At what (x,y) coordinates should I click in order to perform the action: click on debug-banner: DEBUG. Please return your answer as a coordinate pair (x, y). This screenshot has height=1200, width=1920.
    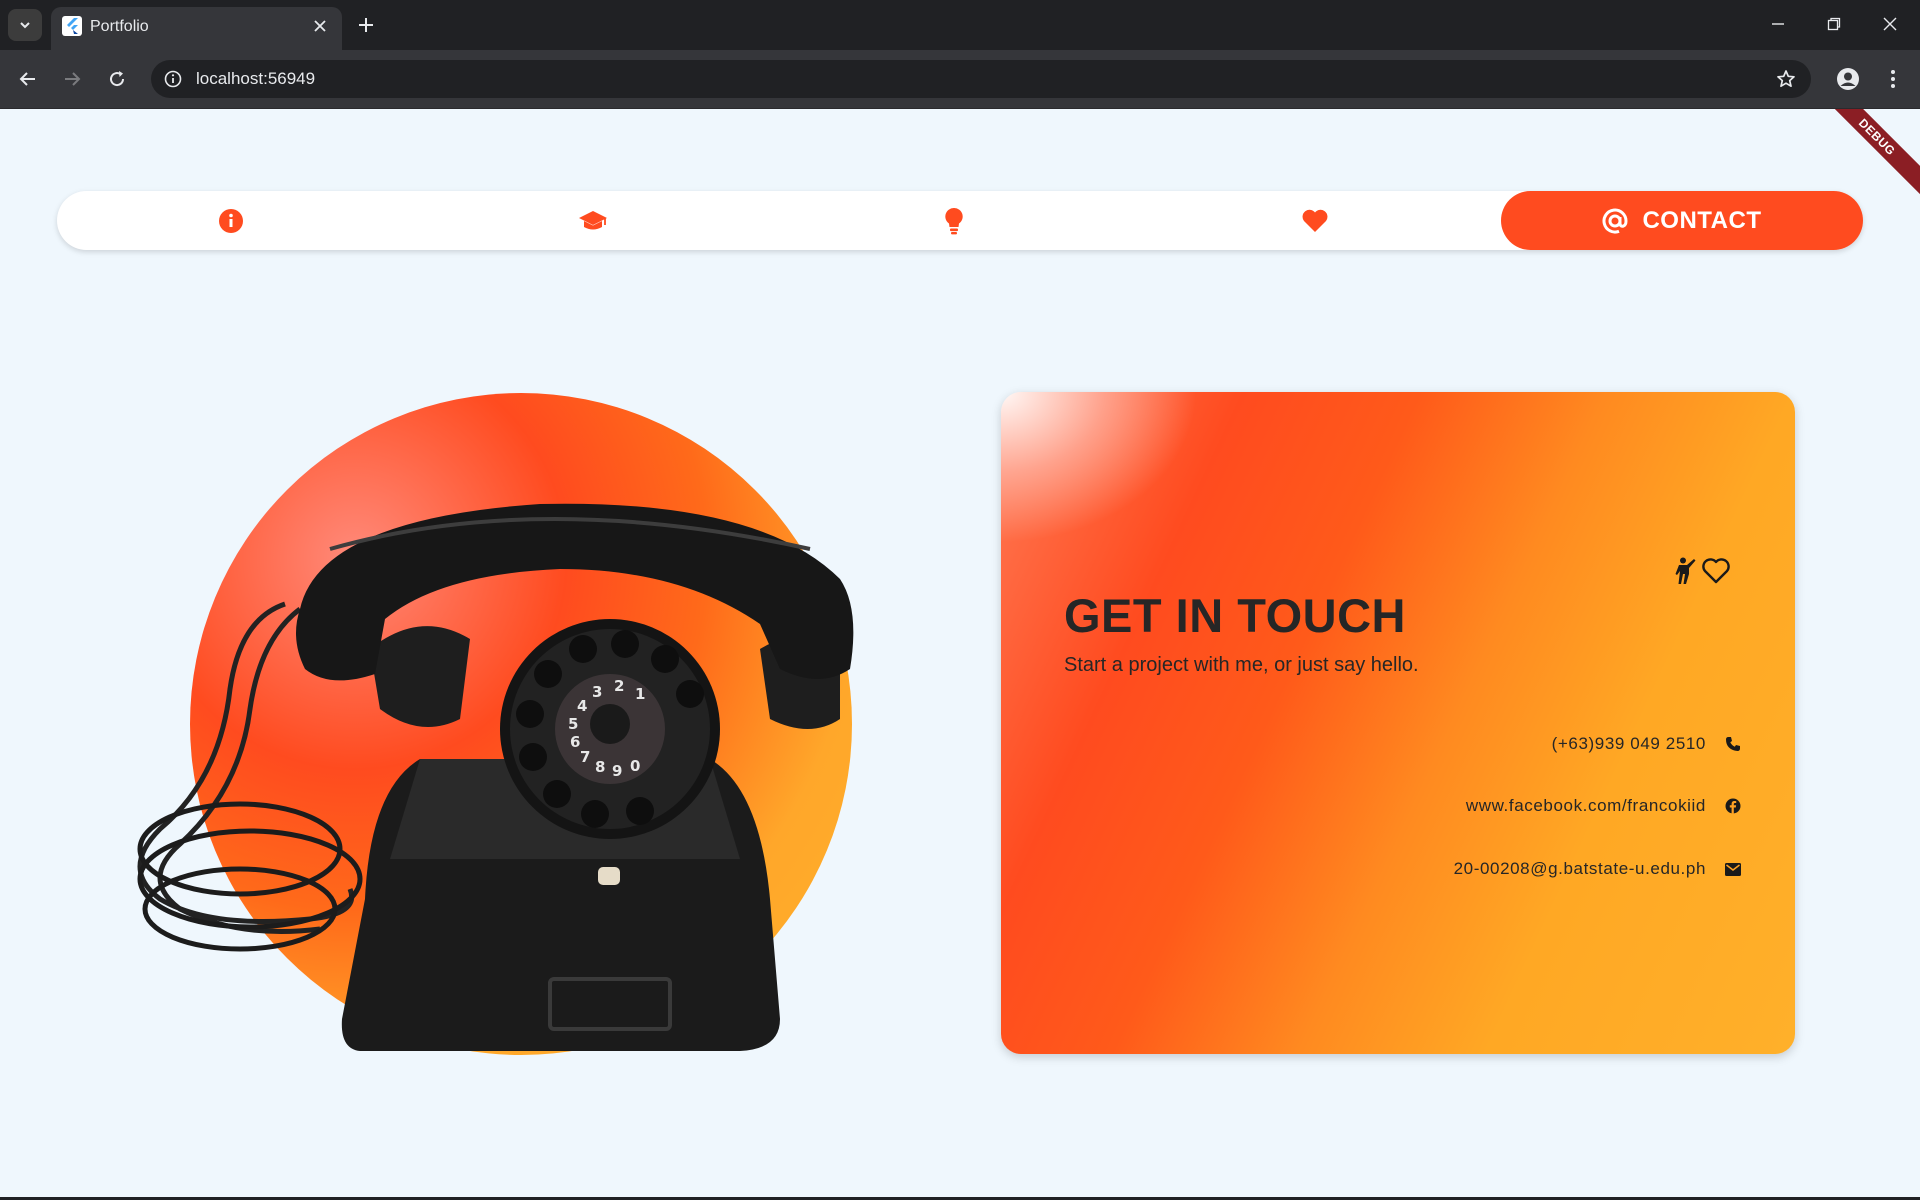
    Looking at the image, I should click on (1864, 157).